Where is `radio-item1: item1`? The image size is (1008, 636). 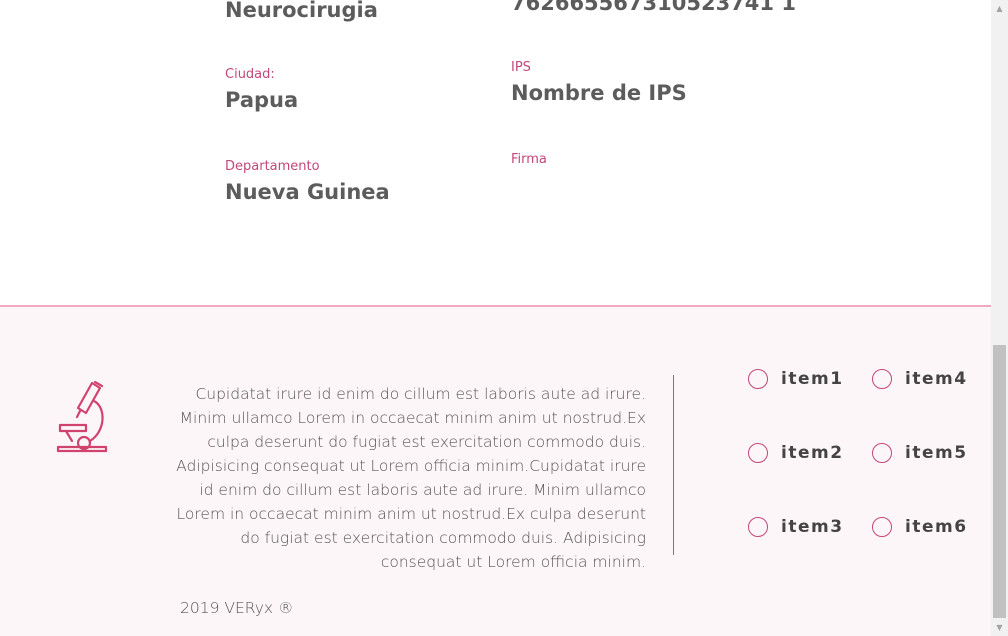 radio-item1: item1 is located at coordinates (796, 379).